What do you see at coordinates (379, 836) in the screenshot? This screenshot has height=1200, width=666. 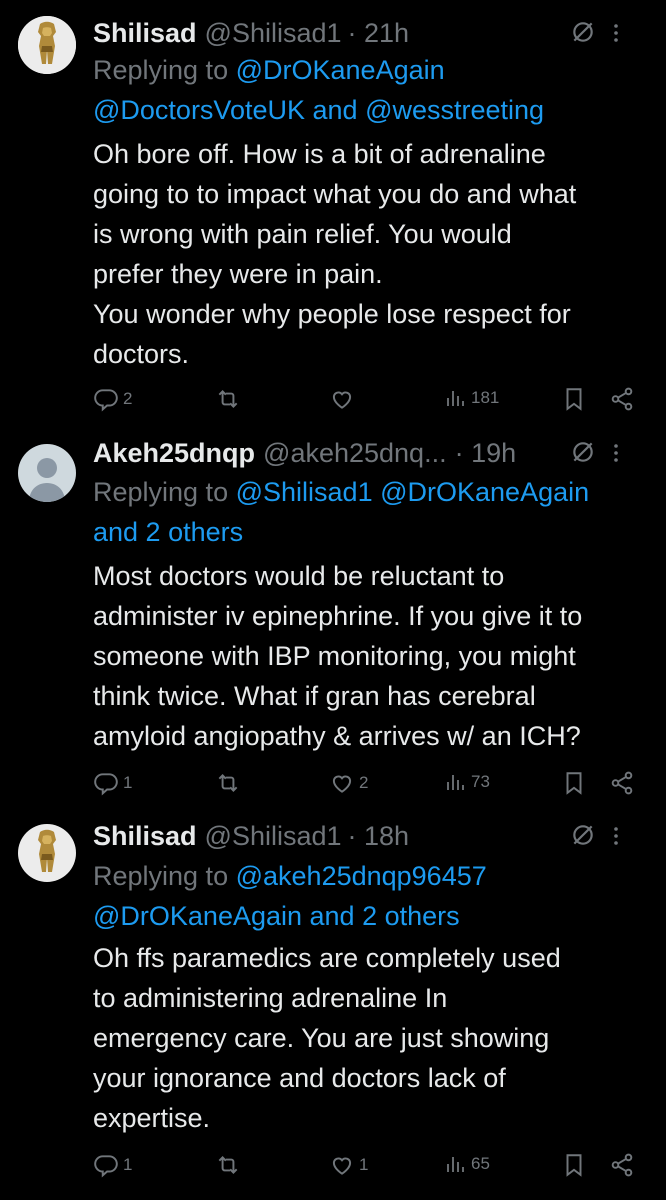 I see `timestamp: · 18h` at bounding box center [379, 836].